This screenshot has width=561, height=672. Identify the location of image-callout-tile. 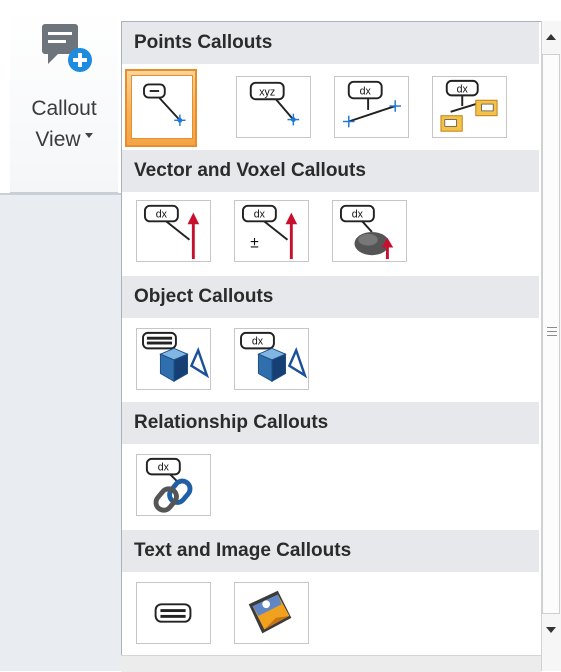
(271, 613).